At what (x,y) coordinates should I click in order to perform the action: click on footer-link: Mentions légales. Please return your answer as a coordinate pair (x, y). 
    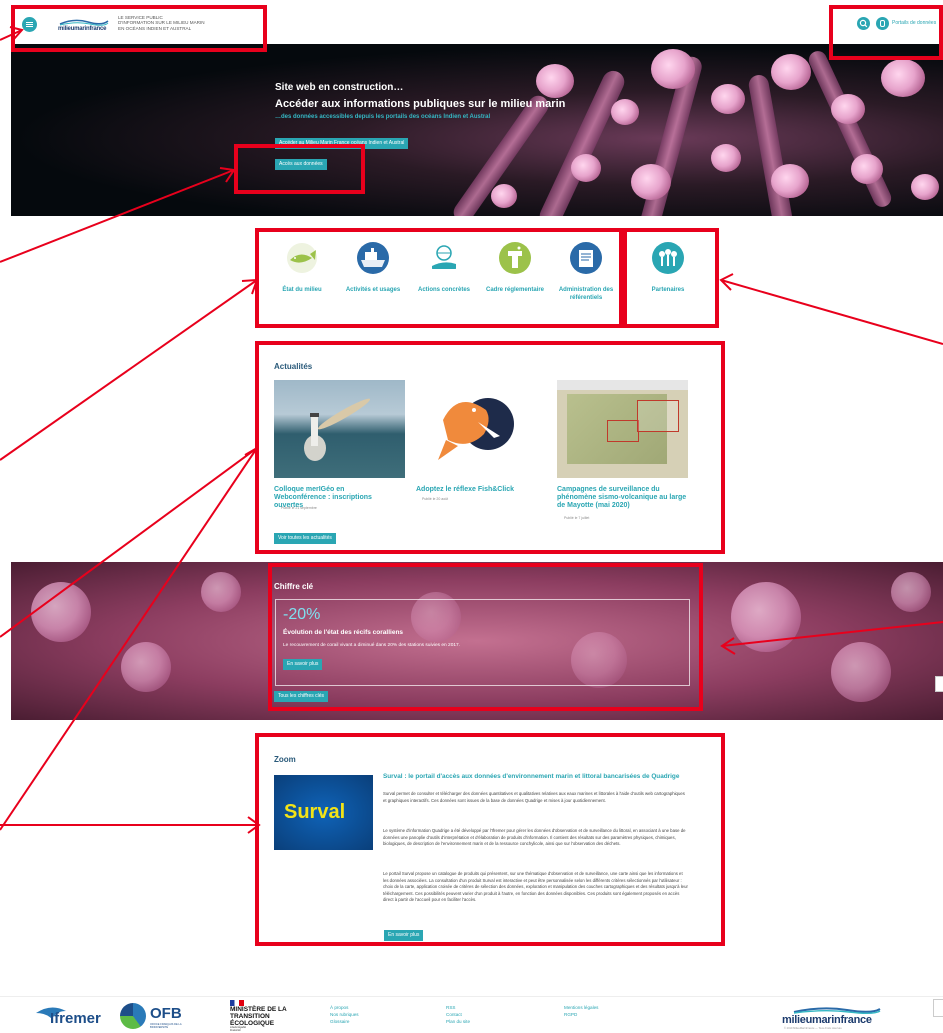
    Looking at the image, I should click on (581, 1007).